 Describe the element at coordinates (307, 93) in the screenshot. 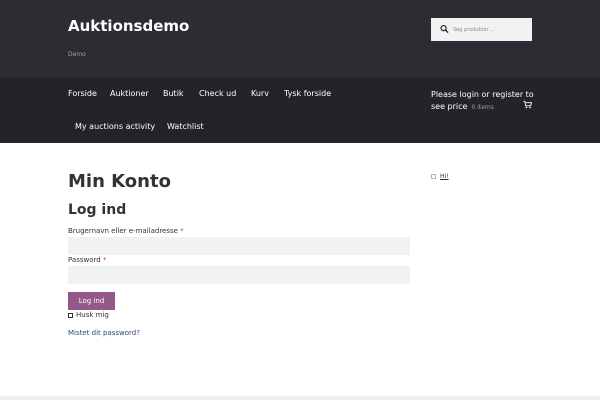

I see `nav-item-tysk-forside: Tysk forside` at that location.